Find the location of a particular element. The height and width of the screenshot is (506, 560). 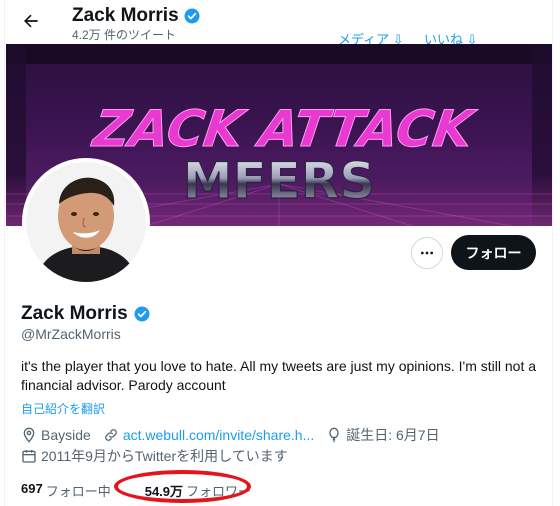

more-dots-icon is located at coordinates (427, 253).